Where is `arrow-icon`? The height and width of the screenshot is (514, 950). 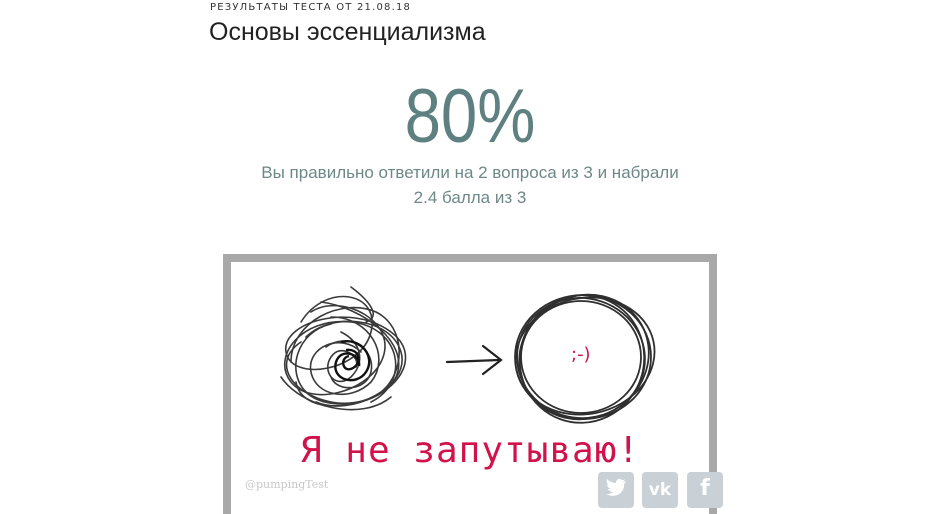 arrow-icon is located at coordinates (474, 360).